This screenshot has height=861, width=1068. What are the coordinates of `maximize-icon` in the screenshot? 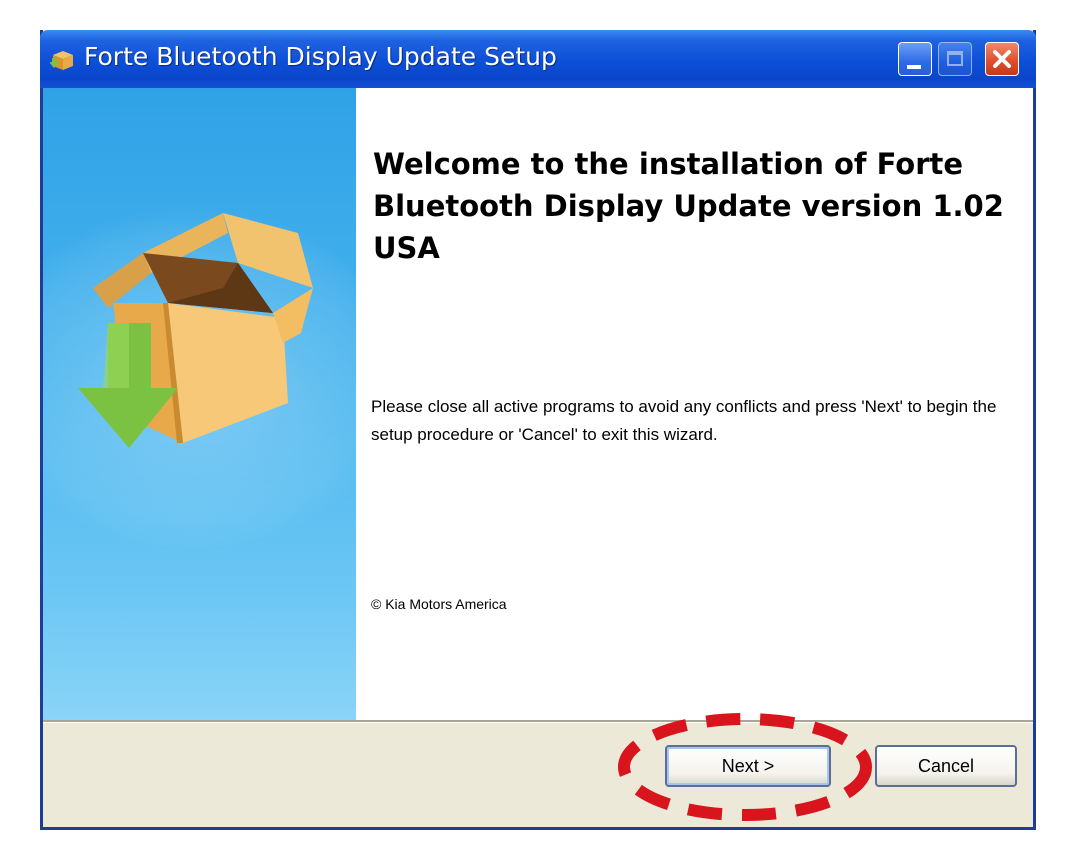 It's located at (955, 58).